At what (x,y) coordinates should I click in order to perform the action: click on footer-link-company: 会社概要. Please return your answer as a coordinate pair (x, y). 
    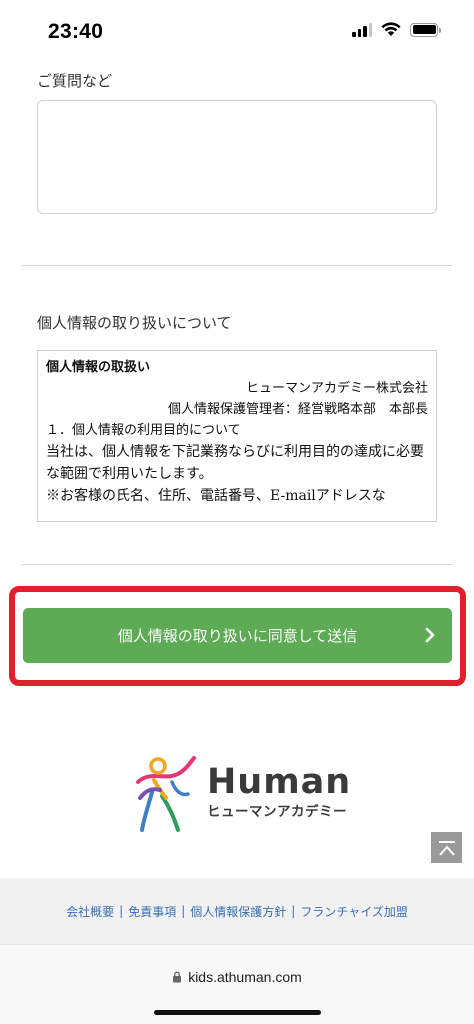
    Looking at the image, I should click on (90, 911).